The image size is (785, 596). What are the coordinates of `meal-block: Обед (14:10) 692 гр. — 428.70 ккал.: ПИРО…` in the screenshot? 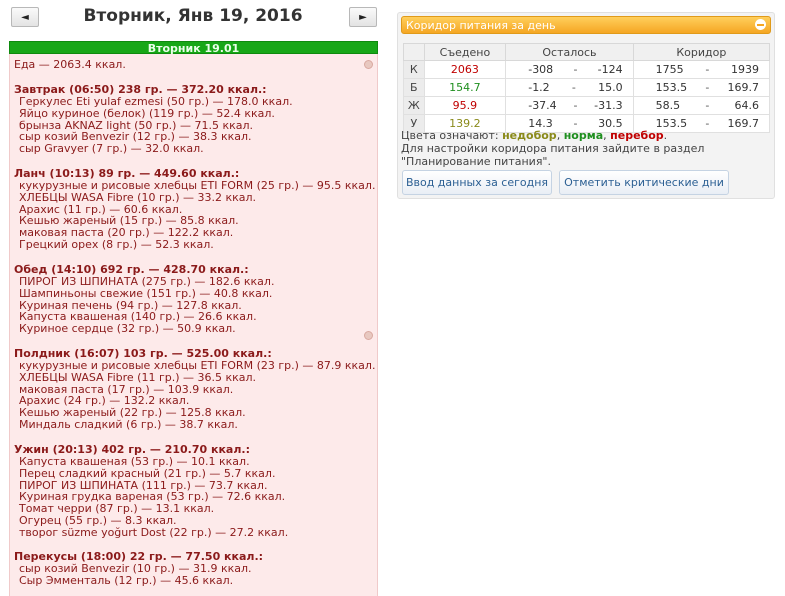 It's located at (144, 299).